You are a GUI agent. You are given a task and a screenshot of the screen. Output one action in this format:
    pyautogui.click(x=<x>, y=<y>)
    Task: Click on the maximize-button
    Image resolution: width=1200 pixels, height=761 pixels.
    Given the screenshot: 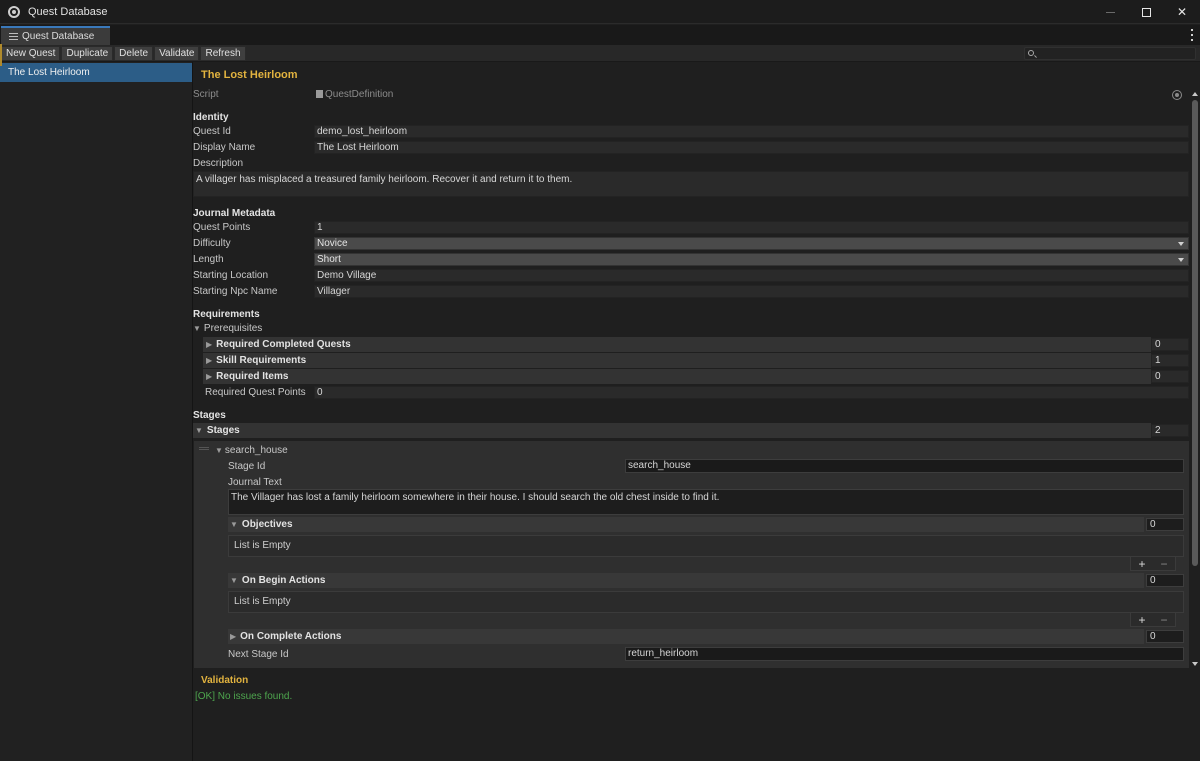 What is the action you would take?
    pyautogui.click(x=1146, y=12)
    